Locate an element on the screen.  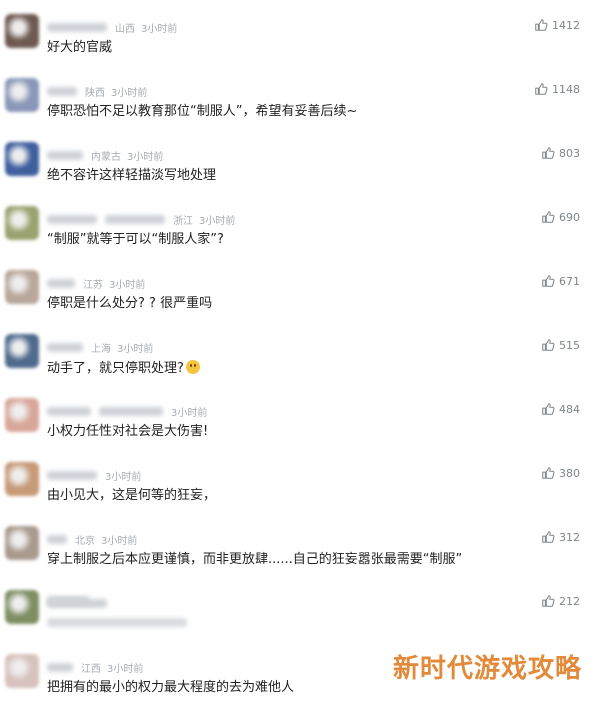
like-count: 690 is located at coordinates (569, 217).